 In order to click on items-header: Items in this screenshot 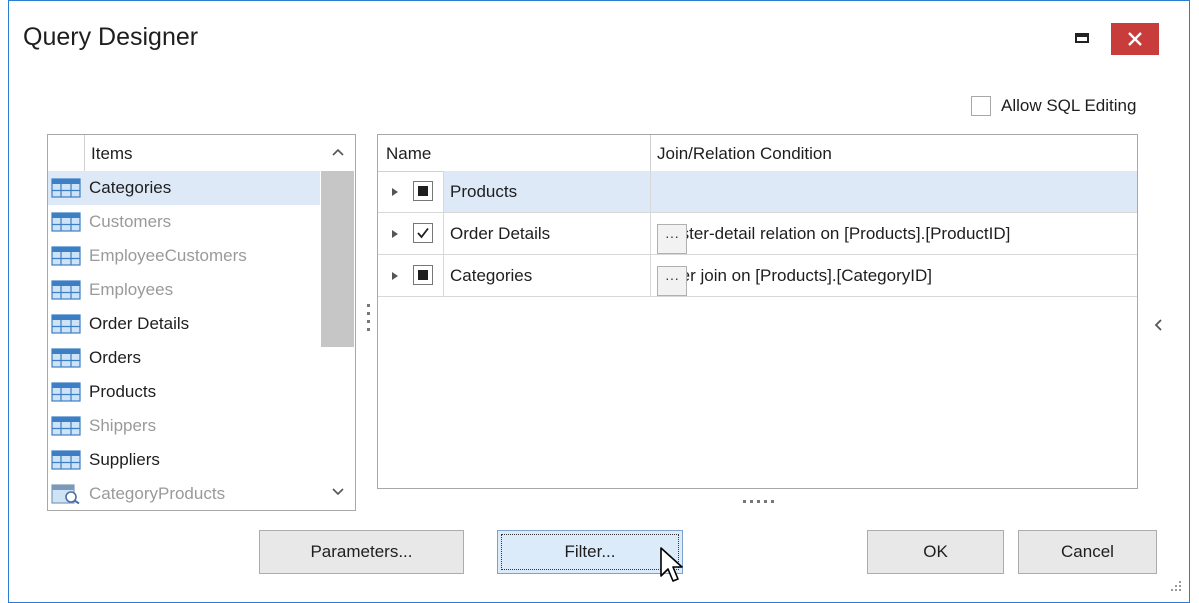, I will do `click(183, 153)`.